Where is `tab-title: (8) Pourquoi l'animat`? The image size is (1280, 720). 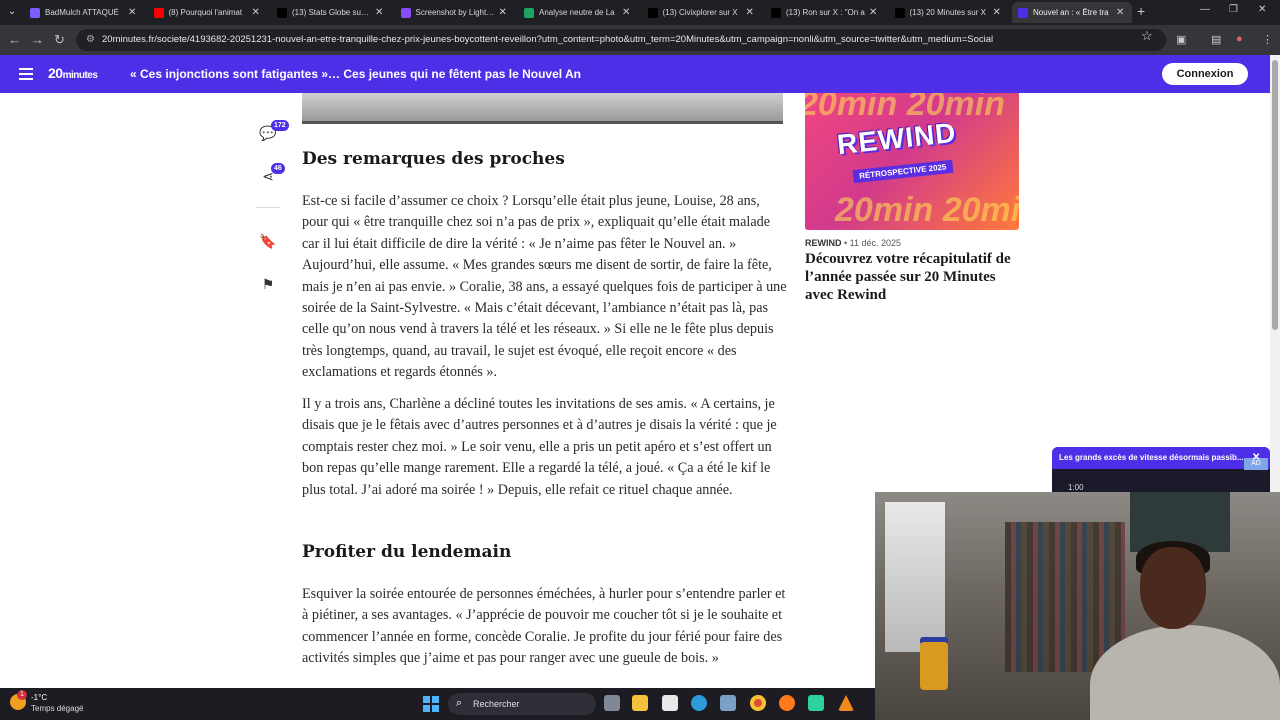
tab-title: (8) Pourquoi l'animat is located at coordinates (205, 12).